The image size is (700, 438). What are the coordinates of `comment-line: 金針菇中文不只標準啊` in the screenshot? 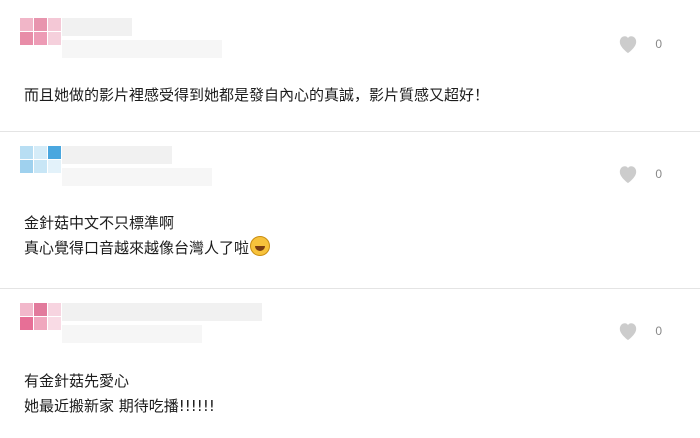 It's located at (99, 223).